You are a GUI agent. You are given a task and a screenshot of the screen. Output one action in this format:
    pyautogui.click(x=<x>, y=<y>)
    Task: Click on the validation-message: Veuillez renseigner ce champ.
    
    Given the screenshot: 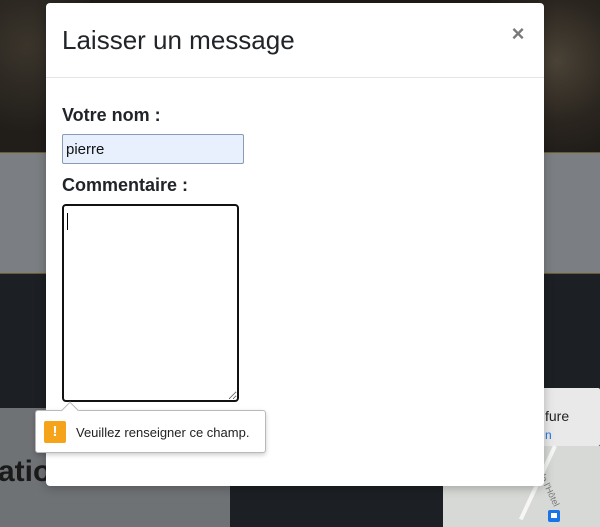 What is the action you would take?
    pyautogui.click(x=163, y=432)
    